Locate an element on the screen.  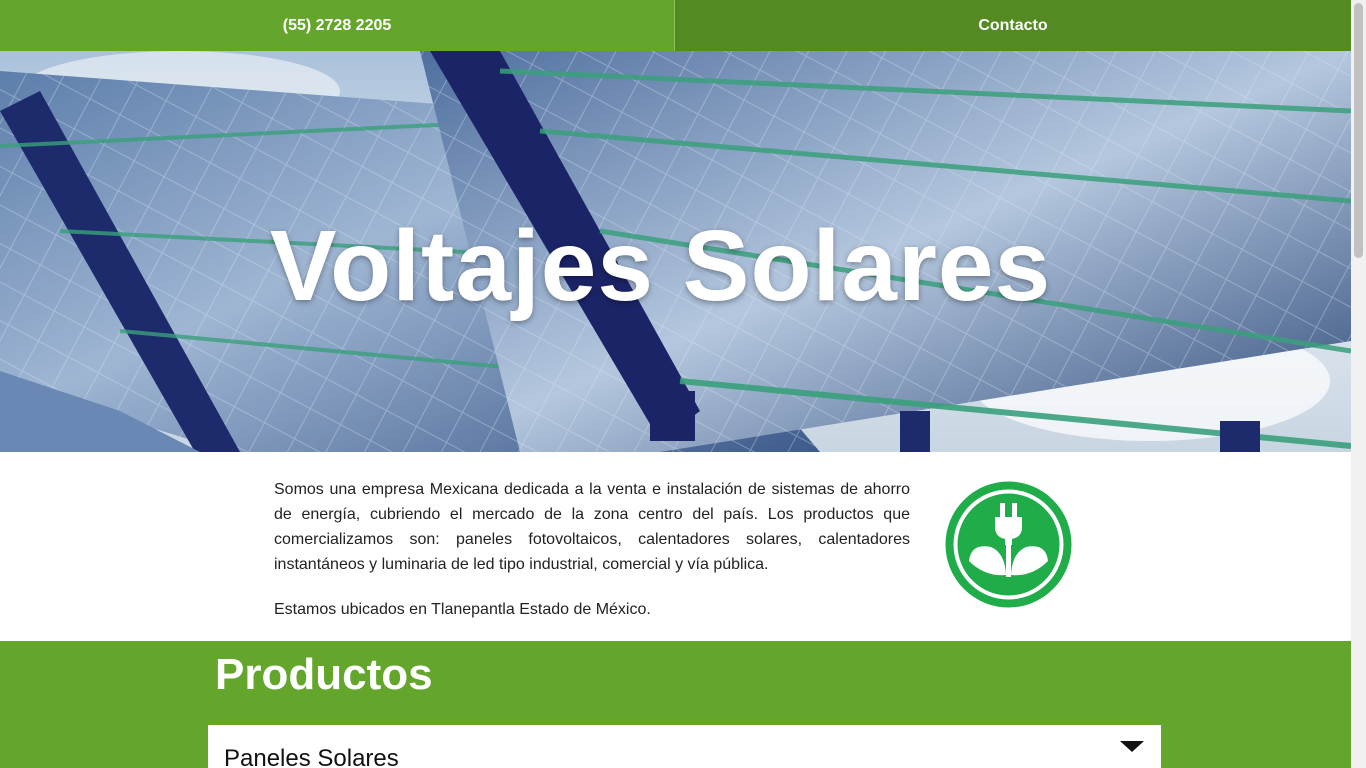
products-heading: Productos is located at coordinates (324, 674).